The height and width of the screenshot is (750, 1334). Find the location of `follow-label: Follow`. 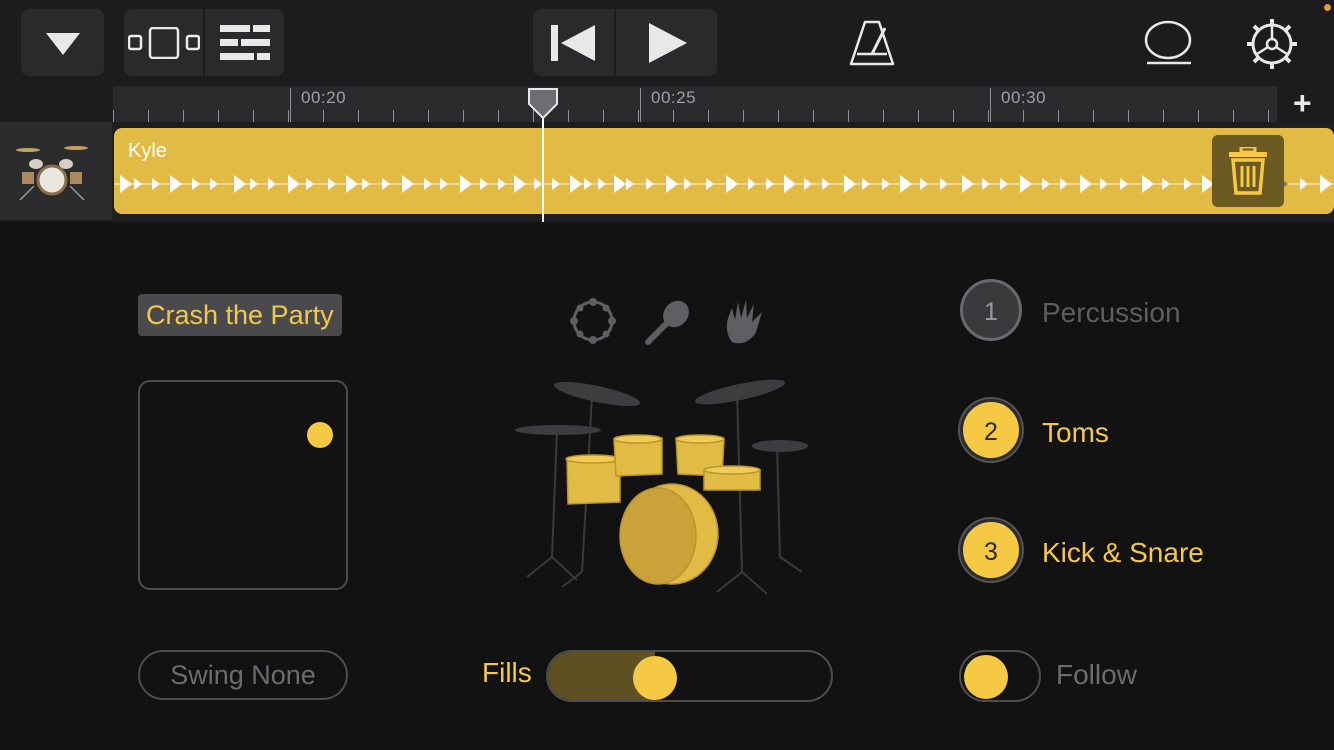

follow-label: Follow is located at coordinates (1096, 675).